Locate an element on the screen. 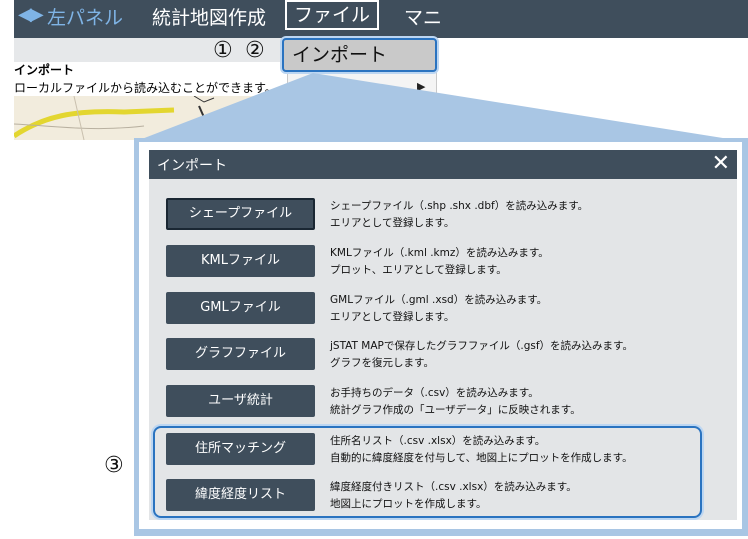  desc-line: 統計グラフ作成の「ユーザデータ」に反映されます。 is located at coordinates (455, 410).